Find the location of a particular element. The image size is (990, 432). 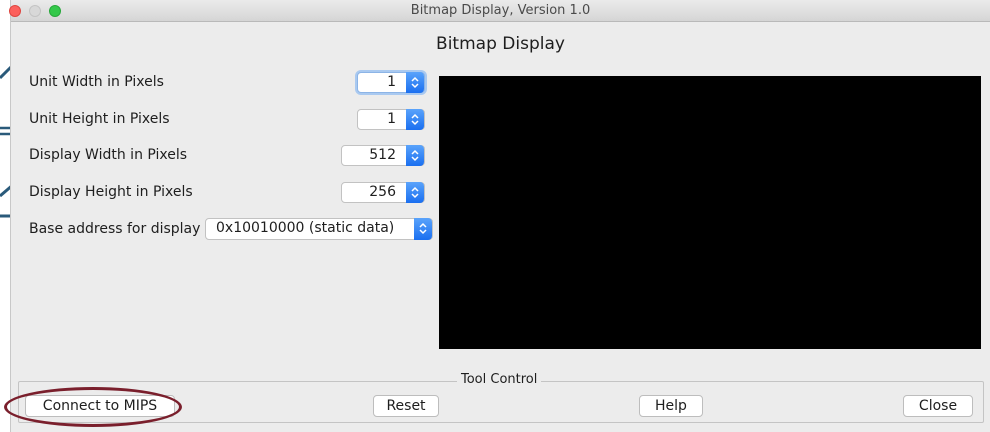

reset-button: Reset is located at coordinates (406, 406).